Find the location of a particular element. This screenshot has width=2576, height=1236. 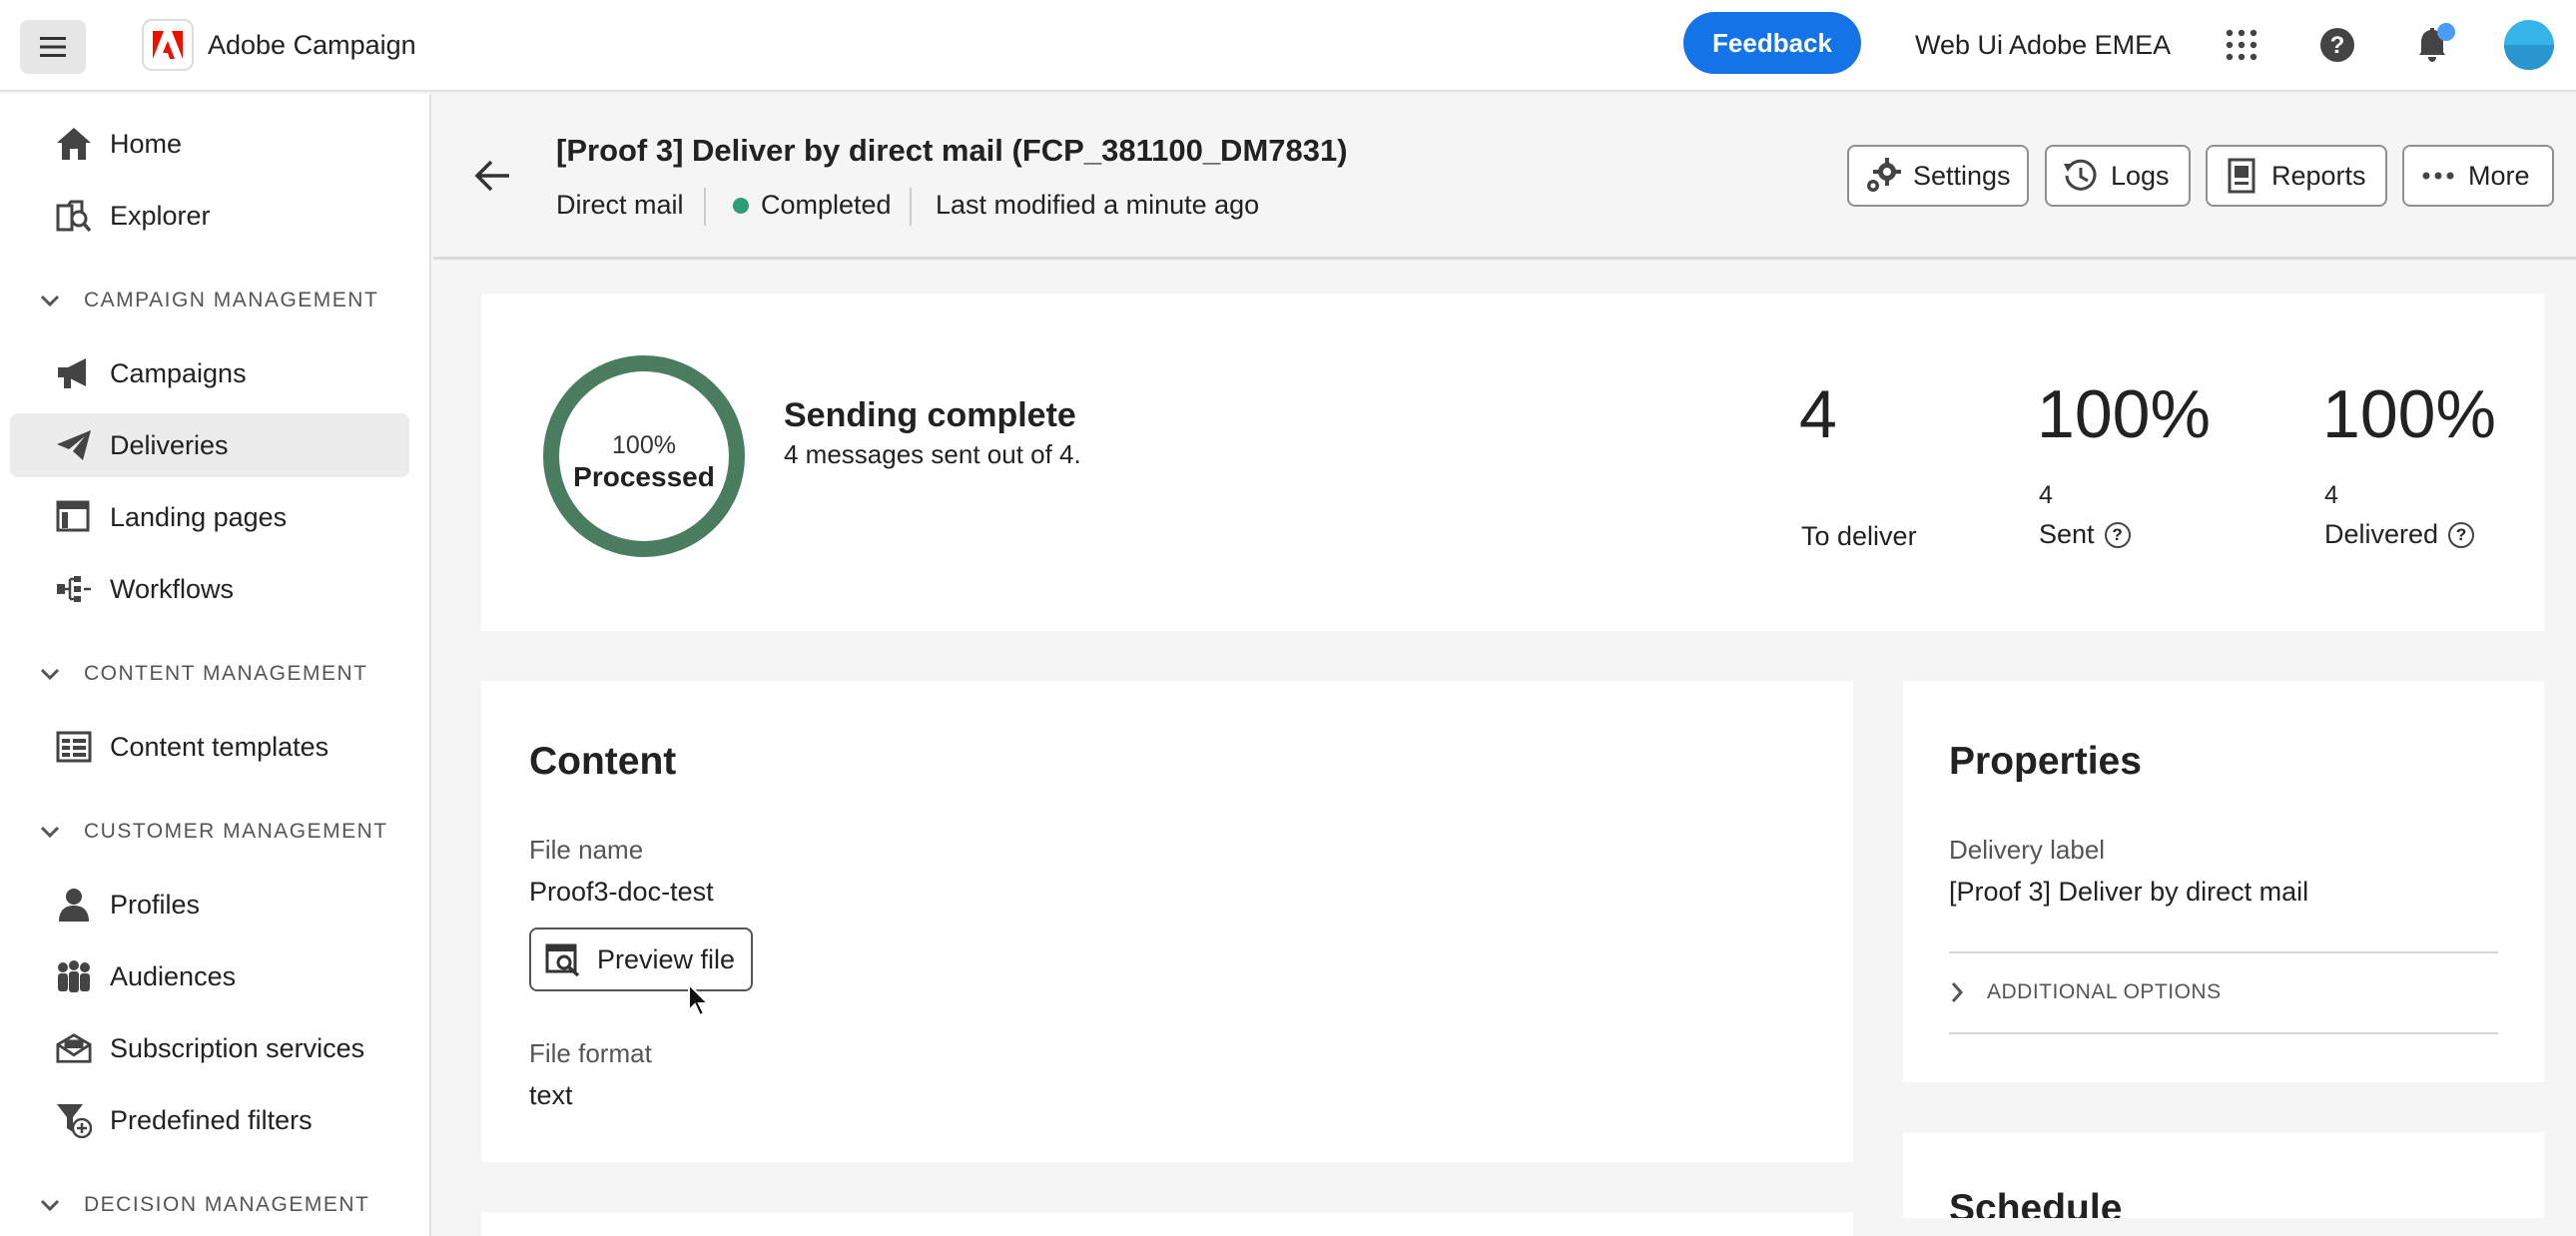

file-name-value: Proof3-doc-test is located at coordinates (621, 892).